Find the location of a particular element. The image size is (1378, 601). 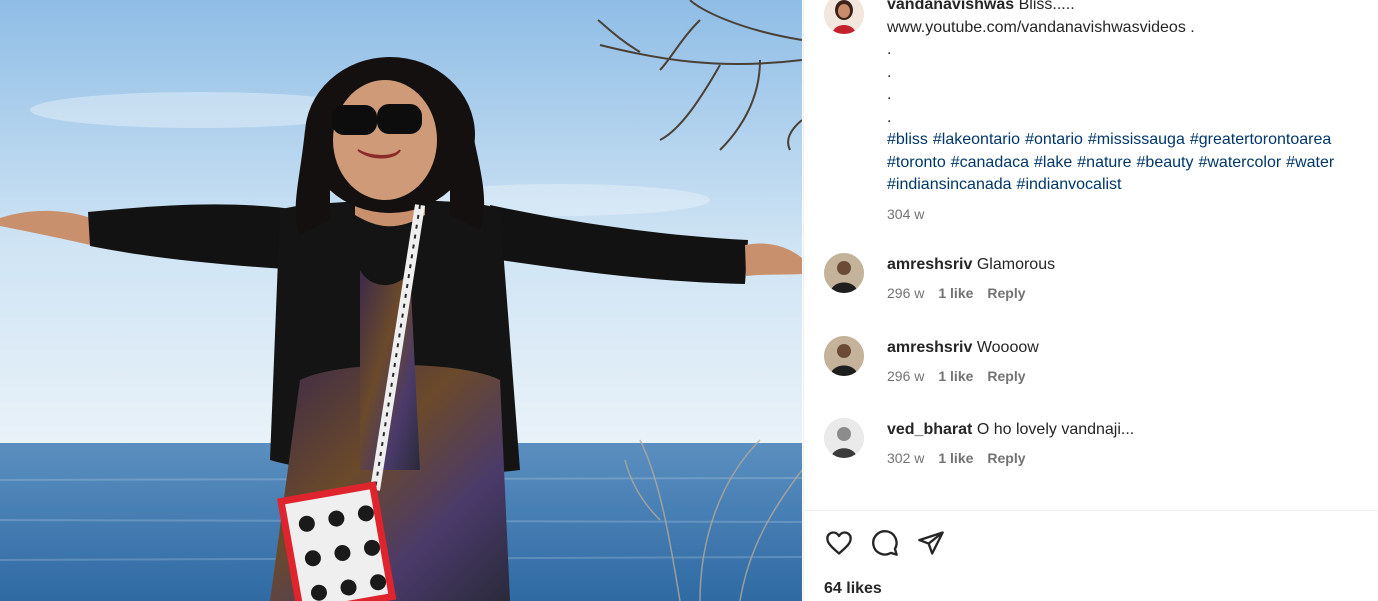

hashtag-link: #lake is located at coordinates (1053, 162).